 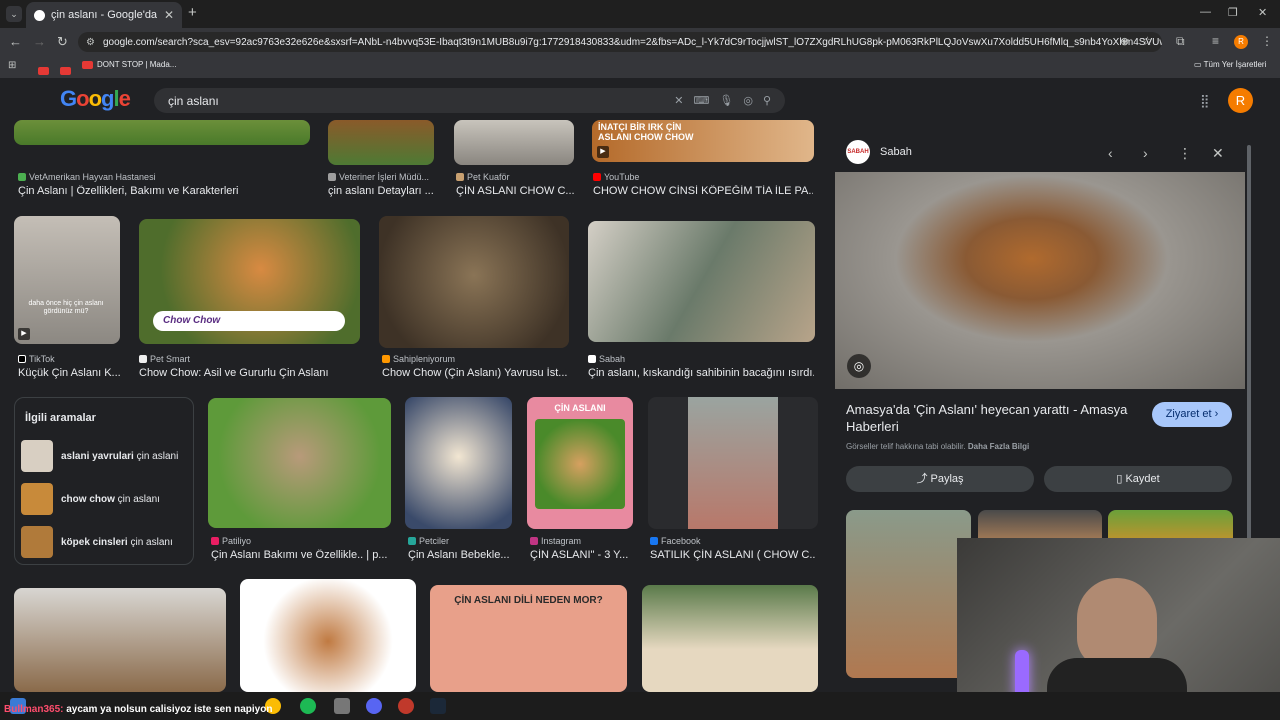 I want to click on search-box: çin aslanı ✕ ⌨ 🎙 ◎ ⚲, so click(x=469, y=100).